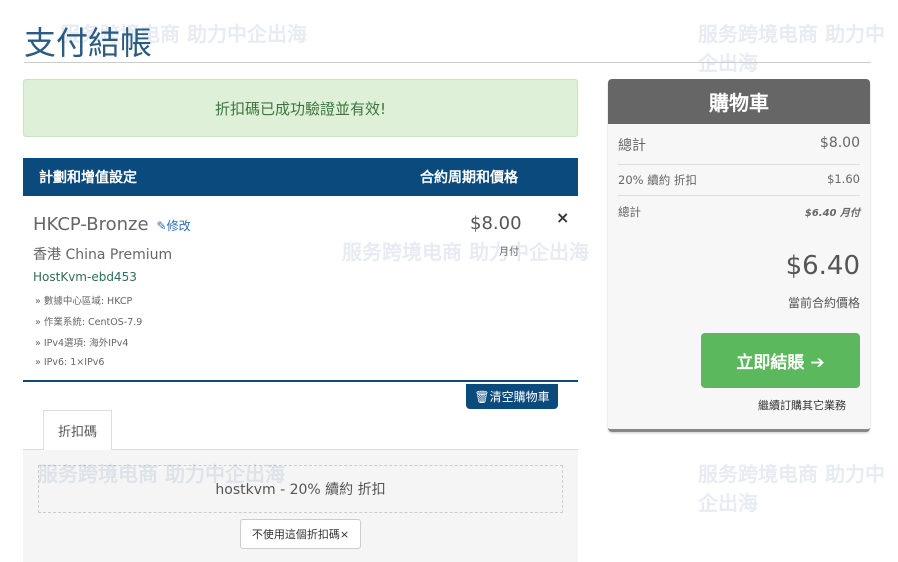  Describe the element at coordinates (300, 534) in the screenshot. I see `remove-promo-button: 不使用這個折扣碼×` at that location.